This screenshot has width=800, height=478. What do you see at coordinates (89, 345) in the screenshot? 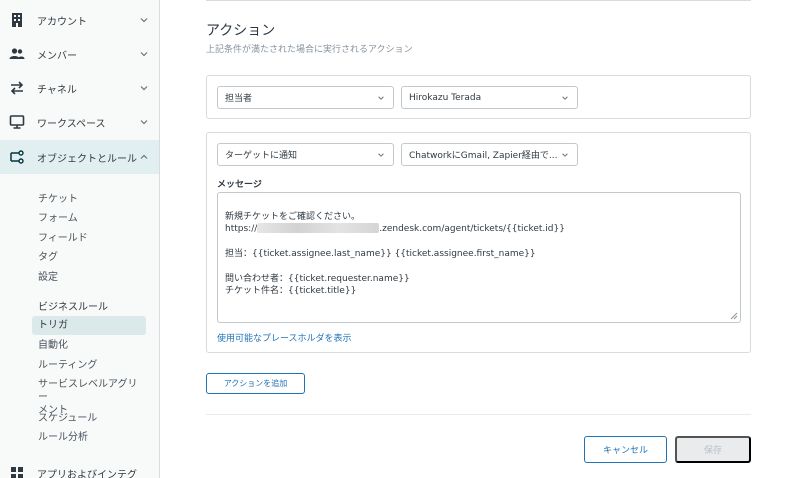
I see `sidebar-item-automations: 自動化` at bounding box center [89, 345].